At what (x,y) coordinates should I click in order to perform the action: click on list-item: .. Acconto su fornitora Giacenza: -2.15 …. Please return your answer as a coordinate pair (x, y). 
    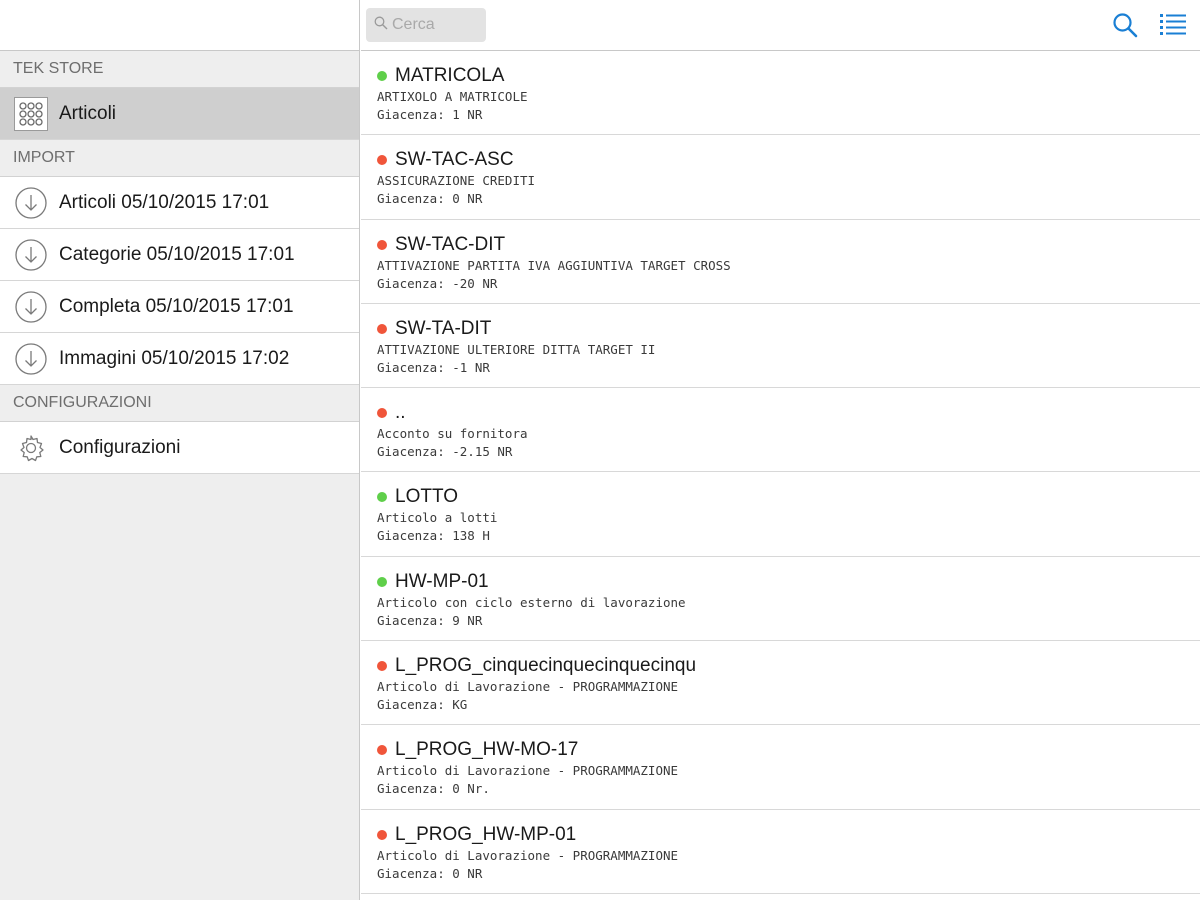
    Looking at the image, I should click on (780, 430).